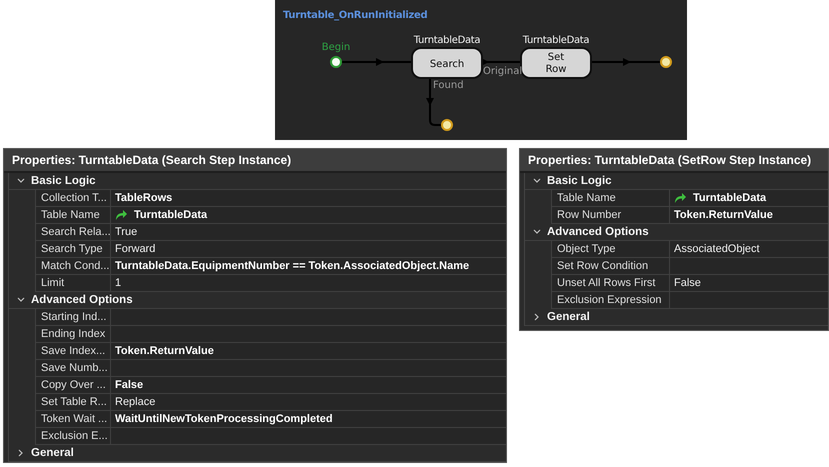 Image resolution: width=829 pixels, height=467 pixels. Describe the element at coordinates (448, 85) in the screenshot. I see `link-label: Found` at that location.